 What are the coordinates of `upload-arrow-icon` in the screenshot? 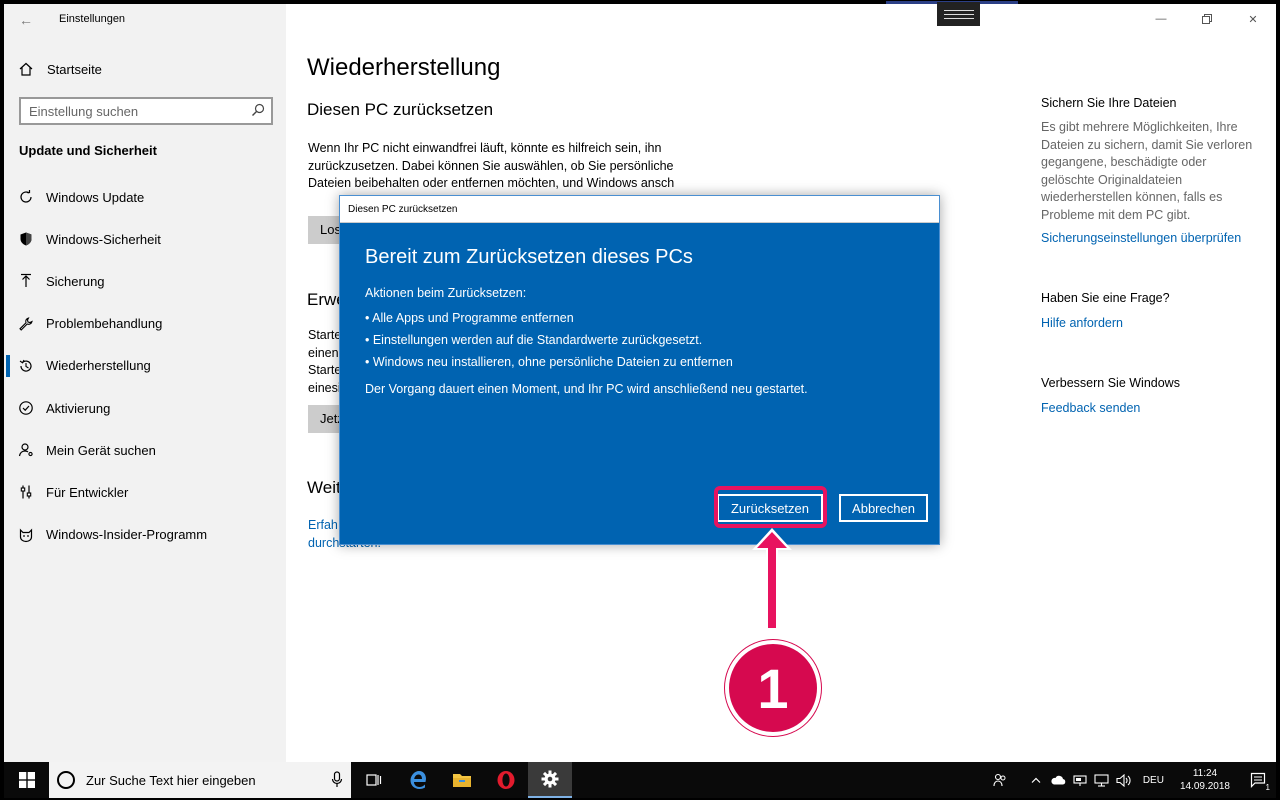 It's located at (26, 281).